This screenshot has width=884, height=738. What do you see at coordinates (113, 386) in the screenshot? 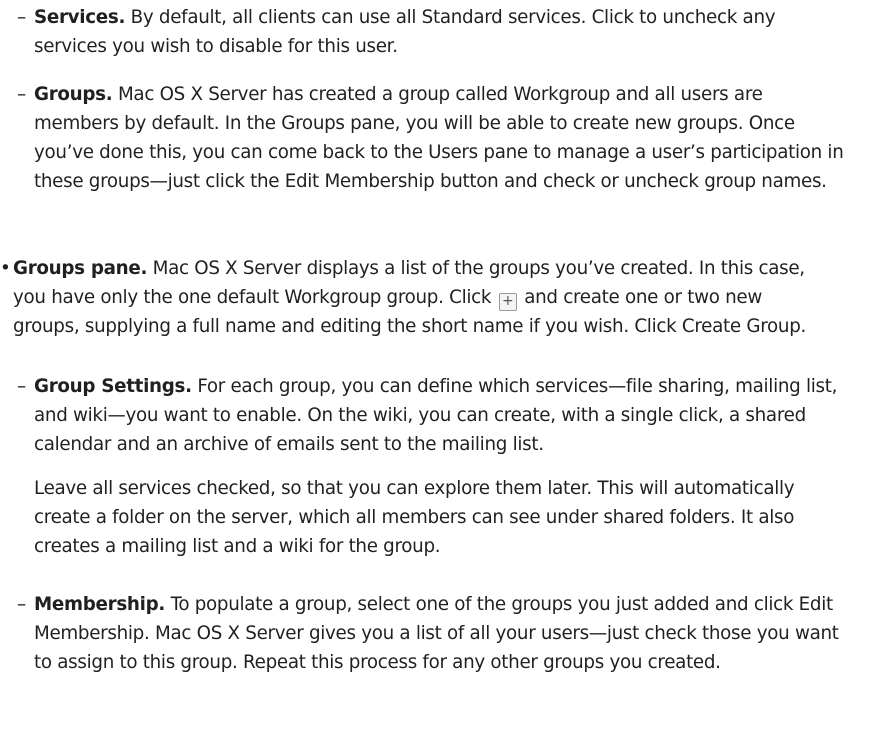
I see `group-settings-title: Group Settings.` at bounding box center [113, 386].